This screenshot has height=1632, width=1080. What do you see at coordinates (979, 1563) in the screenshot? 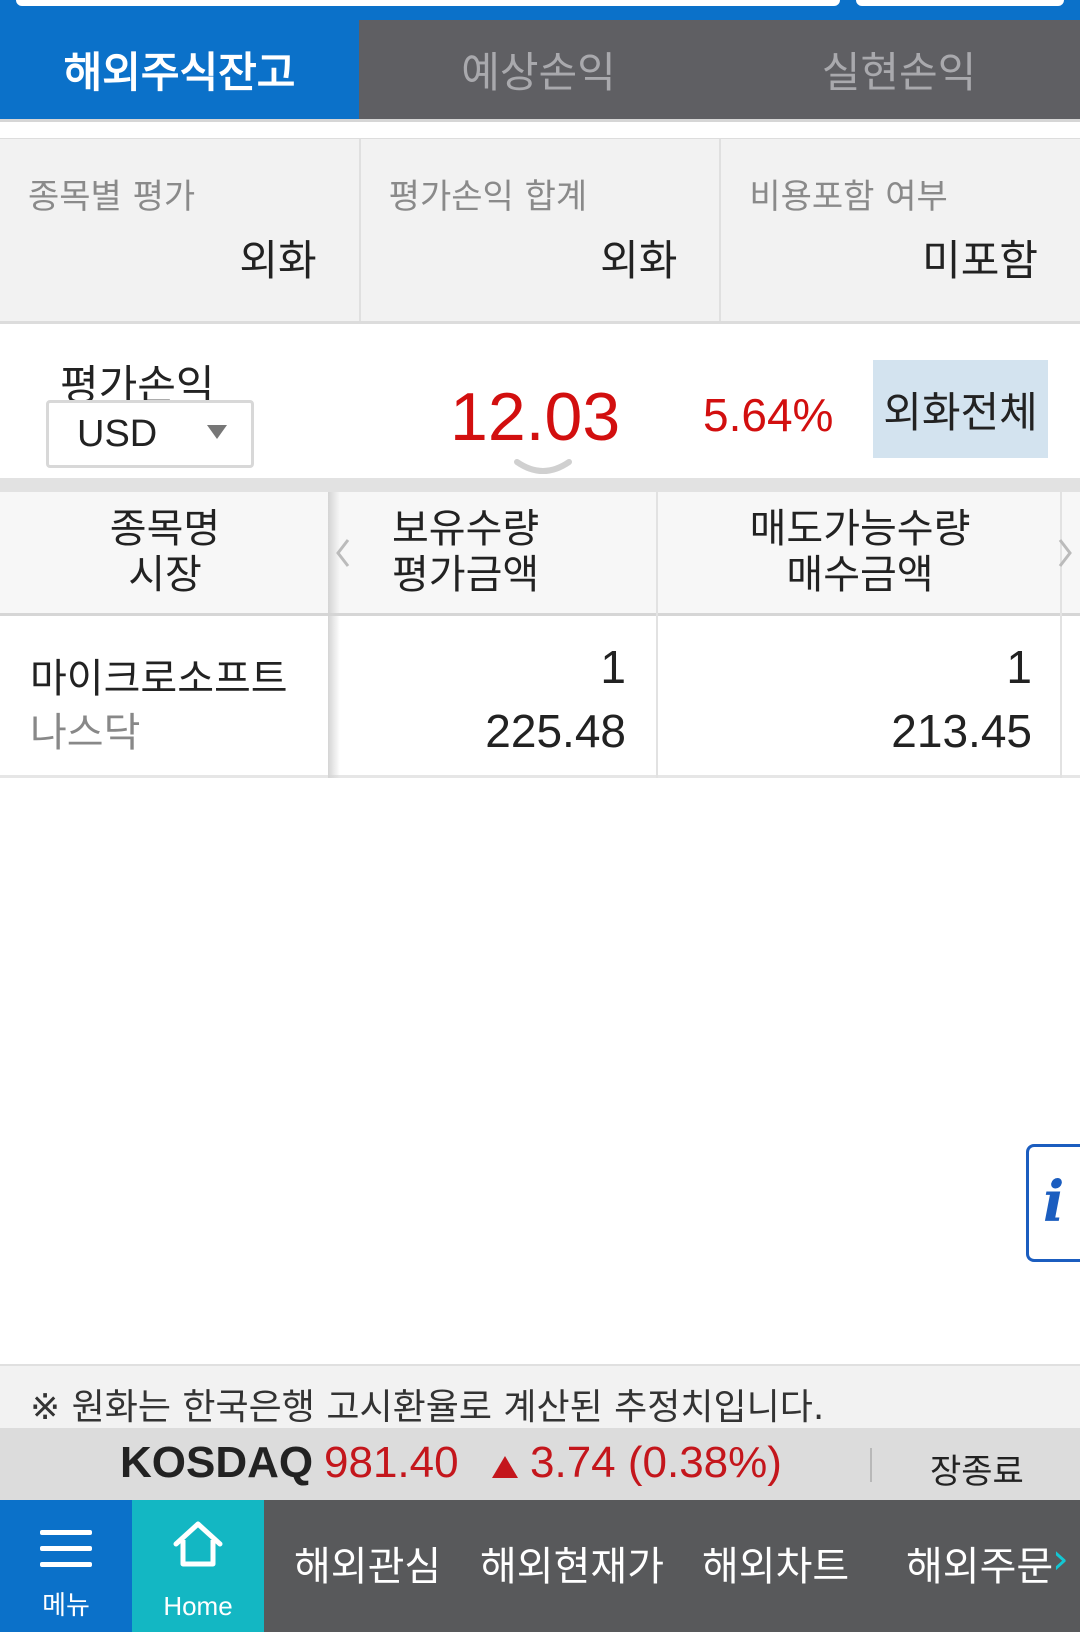
I see `nav-item-order: 해외주문` at bounding box center [979, 1563].